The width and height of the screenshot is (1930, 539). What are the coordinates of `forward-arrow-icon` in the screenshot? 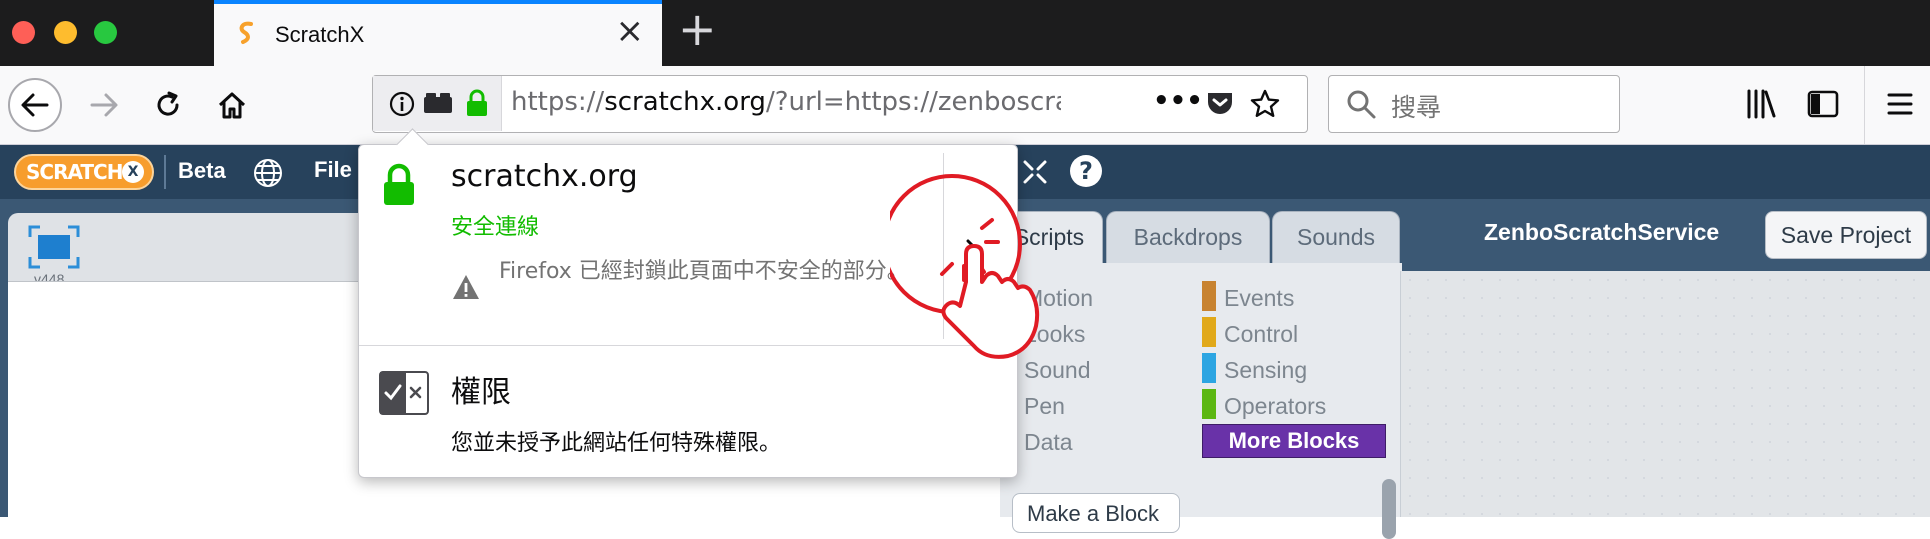 It's located at (104, 105).